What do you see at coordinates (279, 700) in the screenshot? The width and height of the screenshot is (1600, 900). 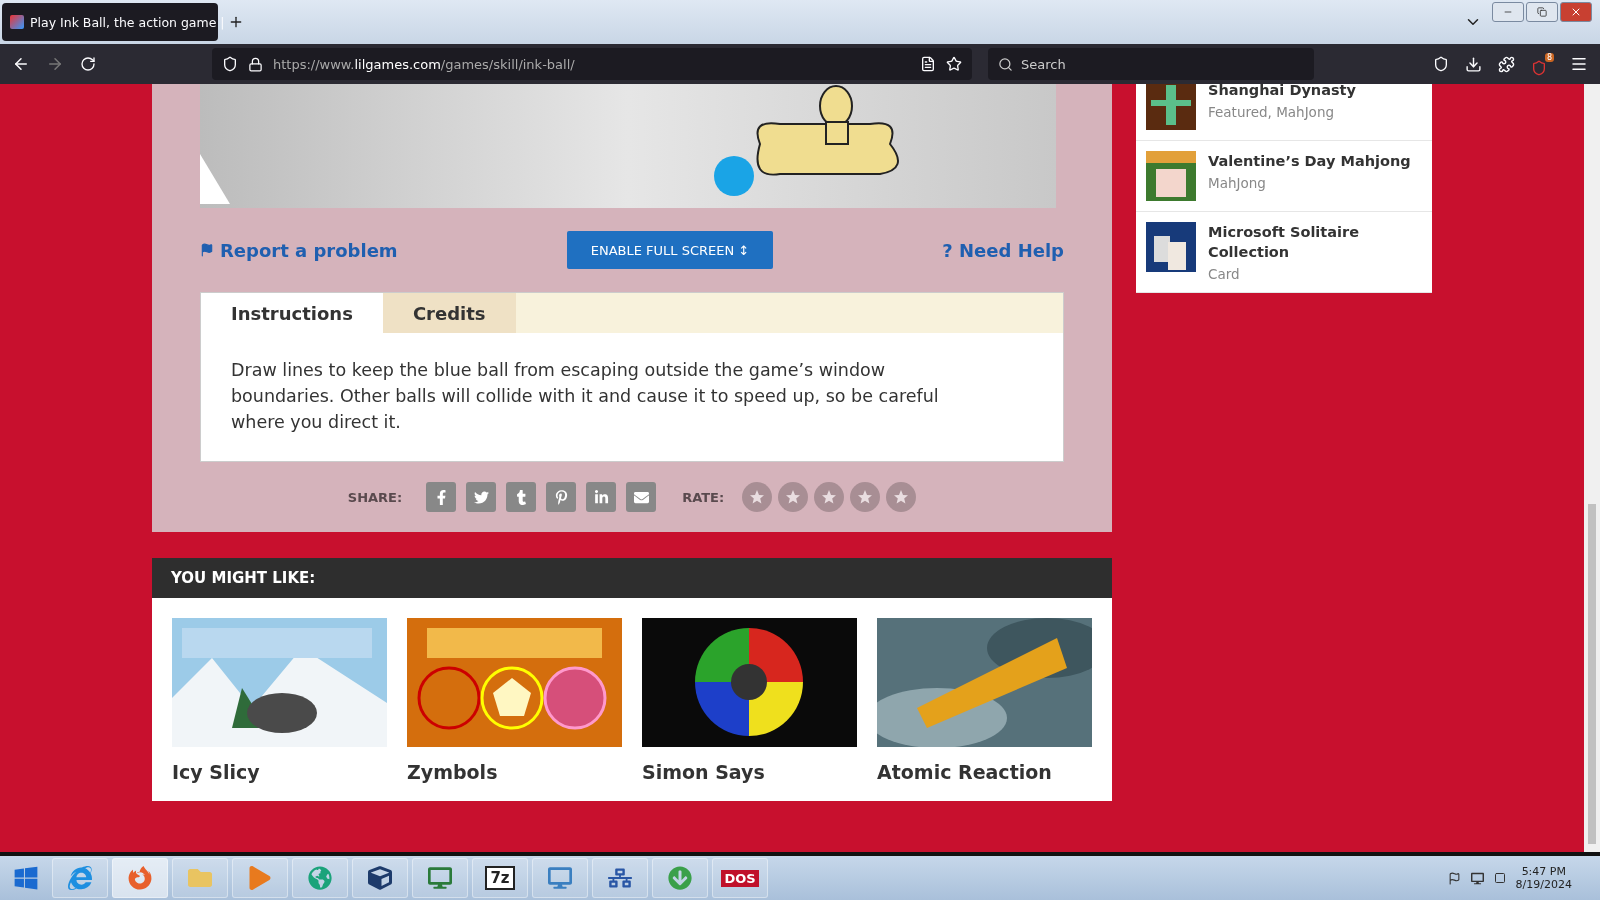 I see `game-link: Icy Slicy` at bounding box center [279, 700].